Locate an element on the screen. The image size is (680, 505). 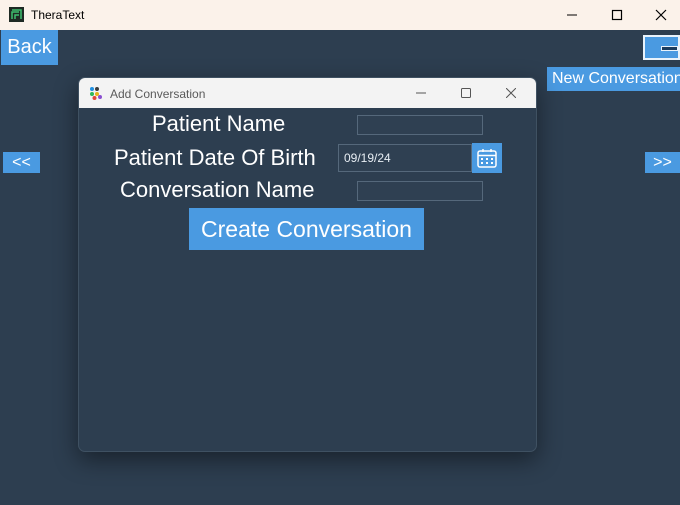
minimize-button is located at coordinates (572, 15).